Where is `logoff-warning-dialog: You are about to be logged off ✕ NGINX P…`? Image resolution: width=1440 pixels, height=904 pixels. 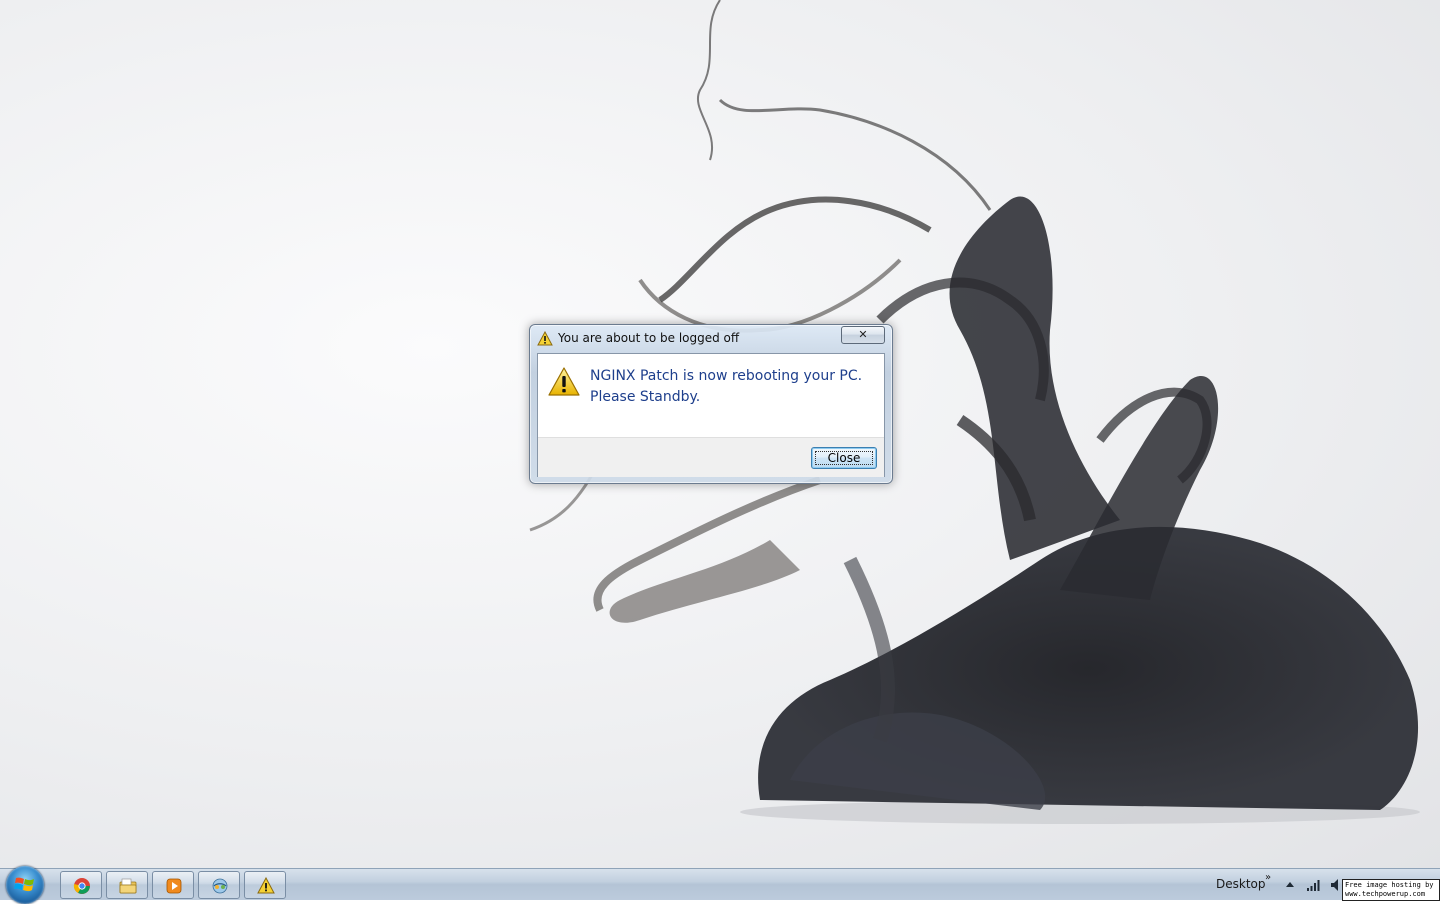
logoff-warning-dialog: You are about to be logged off ✕ NGINX P… is located at coordinates (711, 404).